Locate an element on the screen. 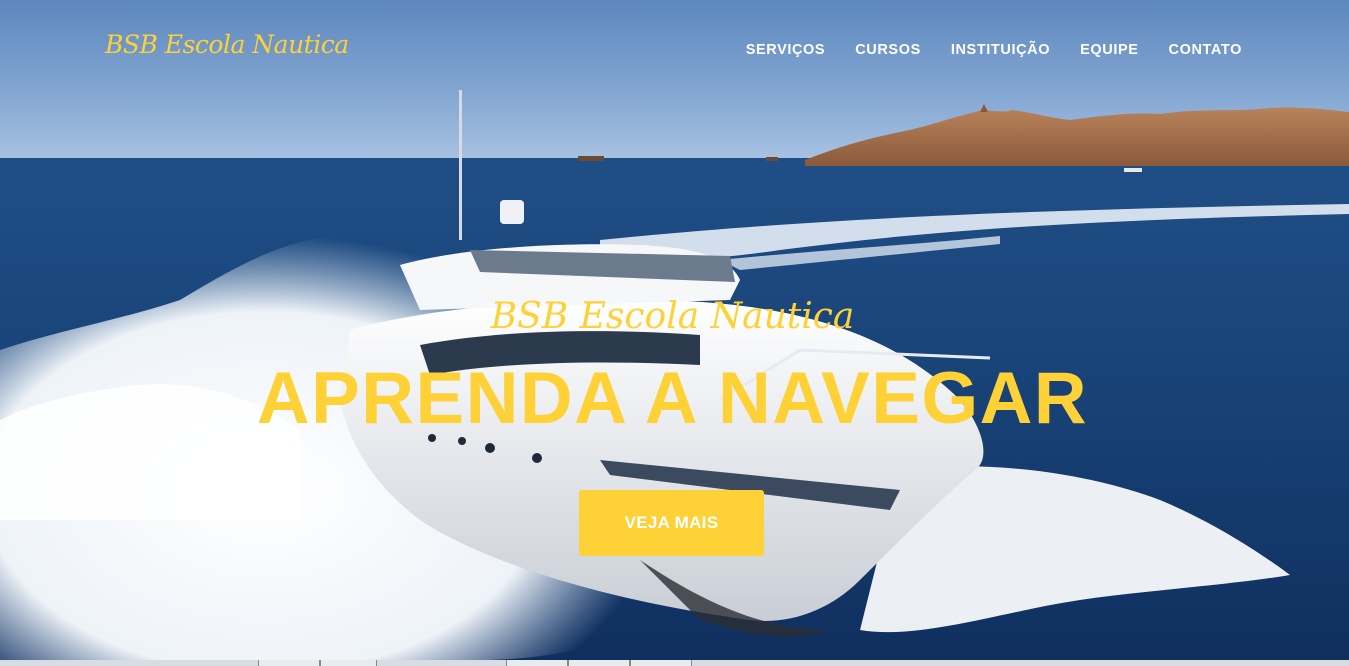  nav-item-contato: CONTATO is located at coordinates (1205, 50).